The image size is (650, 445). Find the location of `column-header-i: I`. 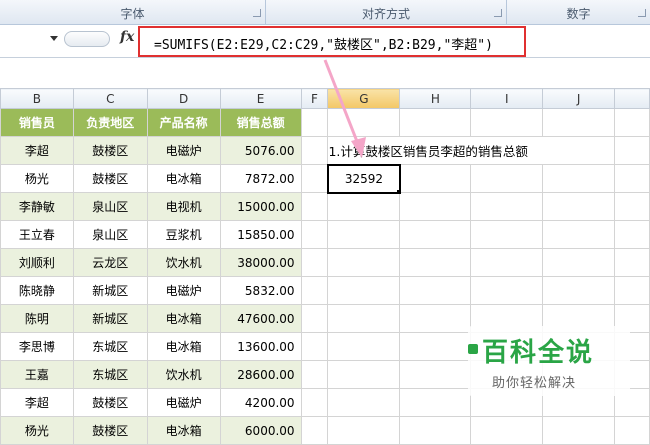

column-header-i: I is located at coordinates (507, 98).